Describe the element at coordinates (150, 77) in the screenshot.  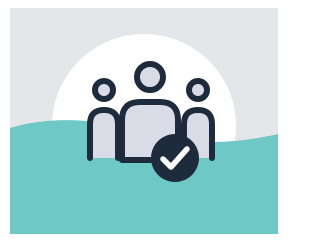
I see `center-person-head` at that location.